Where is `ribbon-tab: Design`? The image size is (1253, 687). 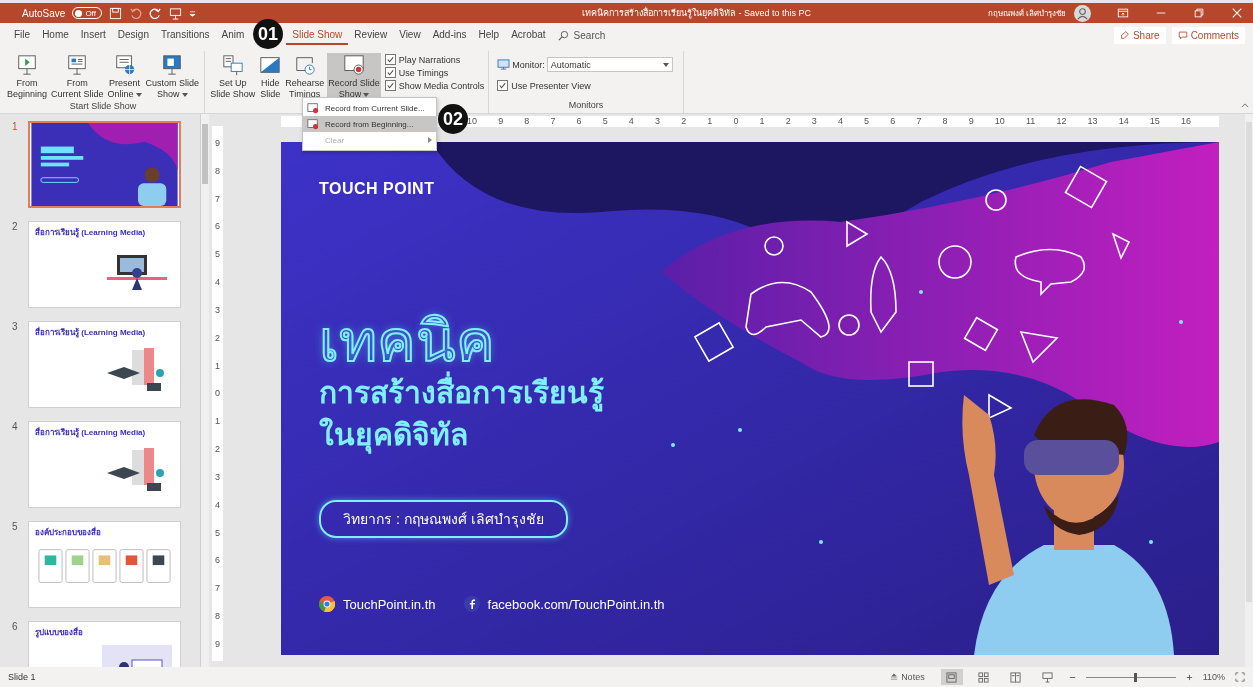
ribbon-tab: Design is located at coordinates (133, 35).